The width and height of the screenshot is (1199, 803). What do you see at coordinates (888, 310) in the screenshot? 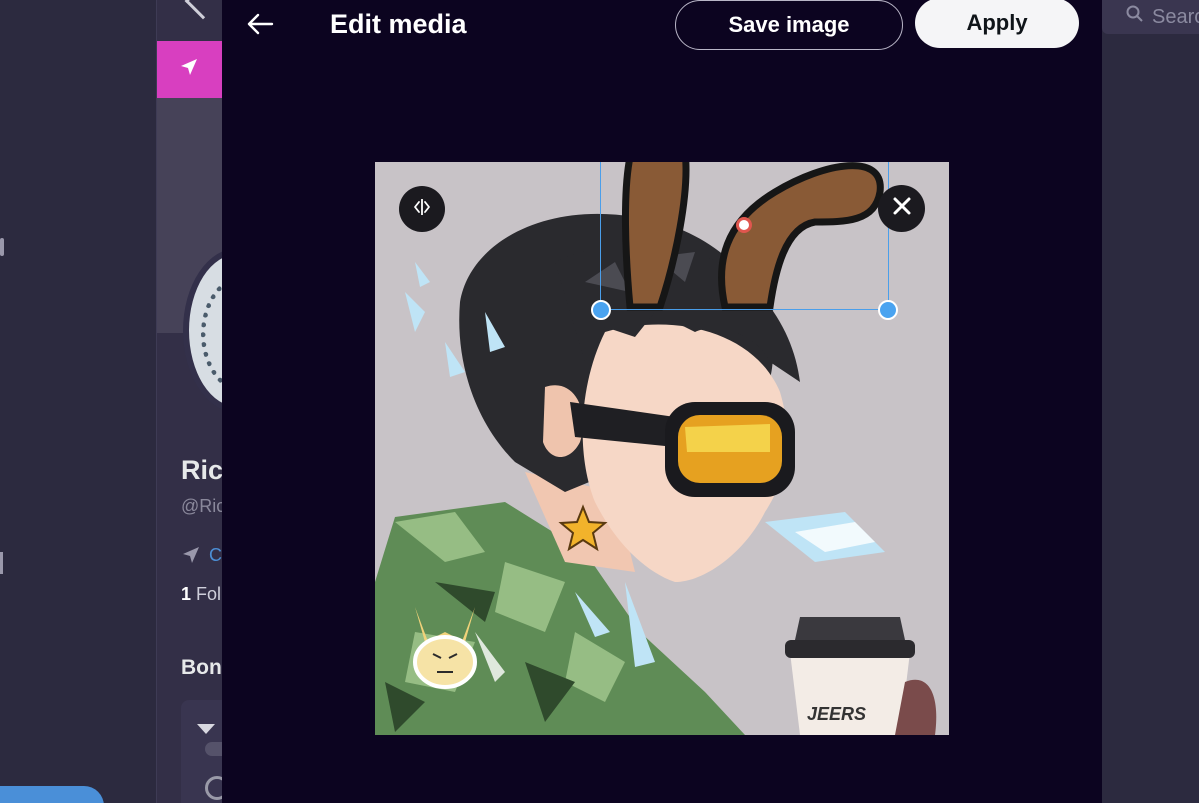
I see `resize-handle-bottom-right` at bounding box center [888, 310].